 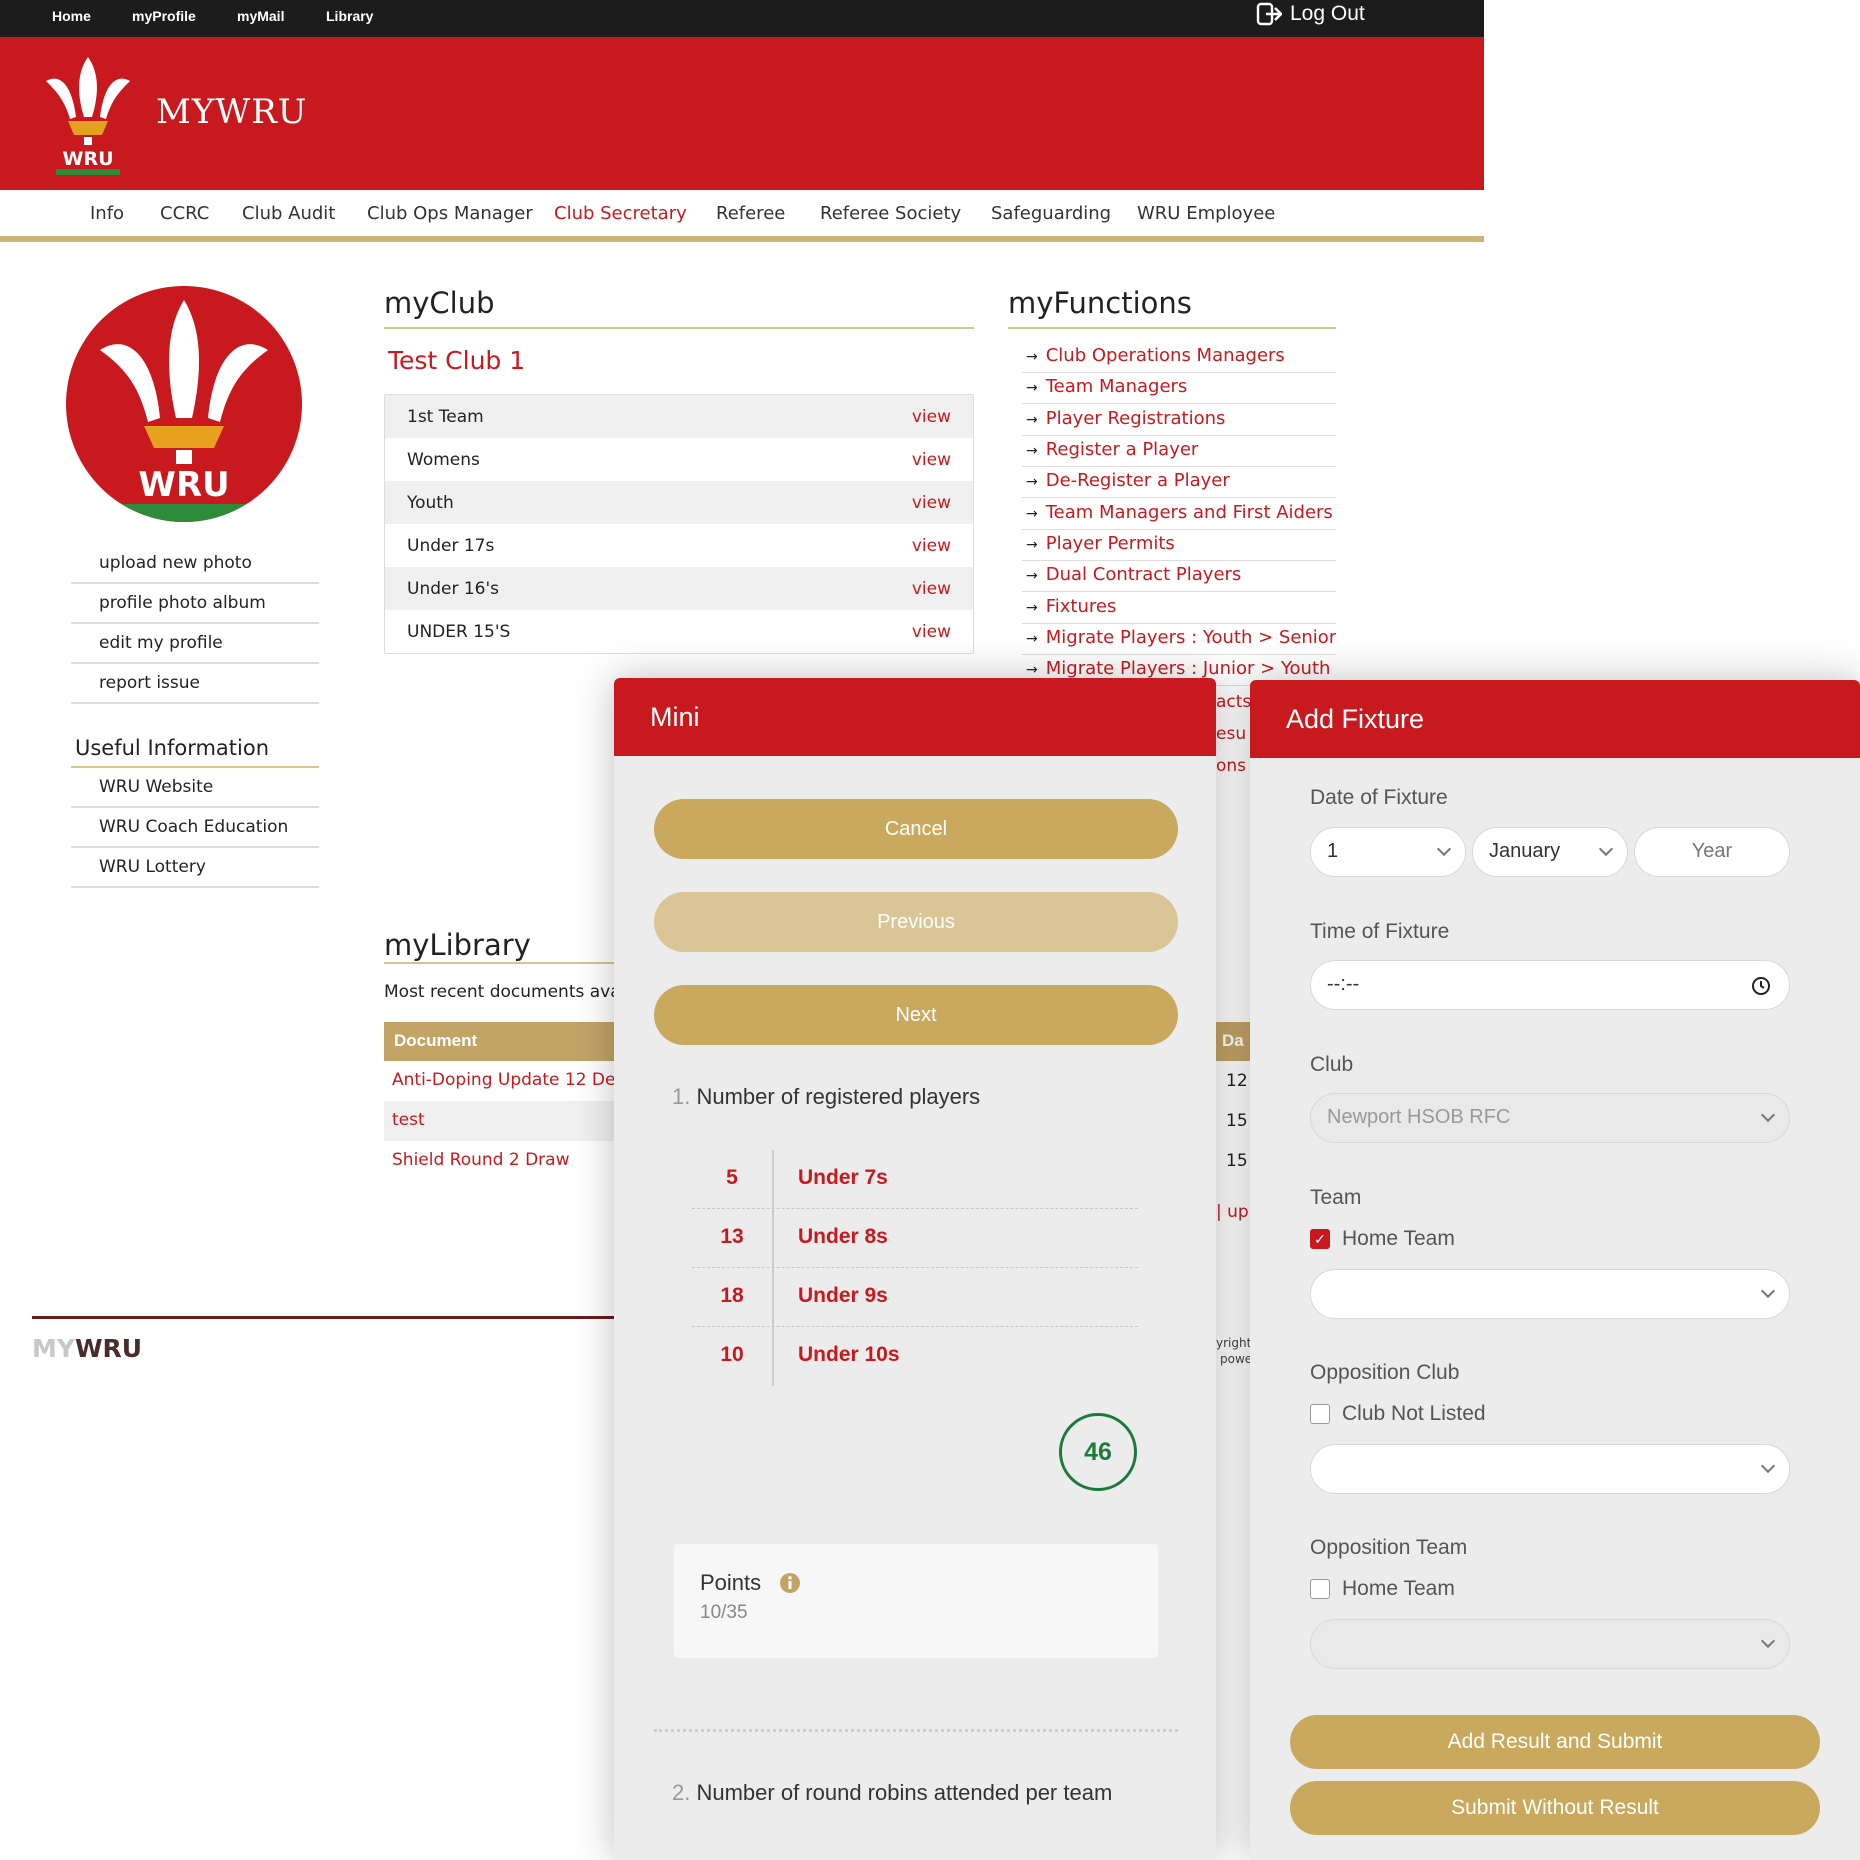 I want to click on topnav-library: Library, so click(x=349, y=16).